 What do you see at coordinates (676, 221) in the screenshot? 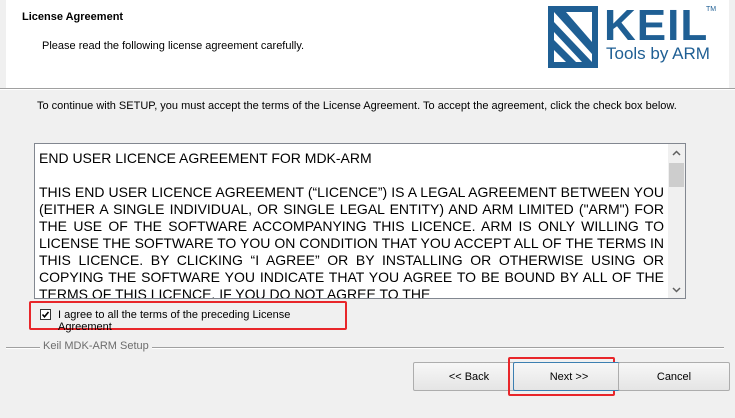
I see `vertical-scrollbar` at bounding box center [676, 221].